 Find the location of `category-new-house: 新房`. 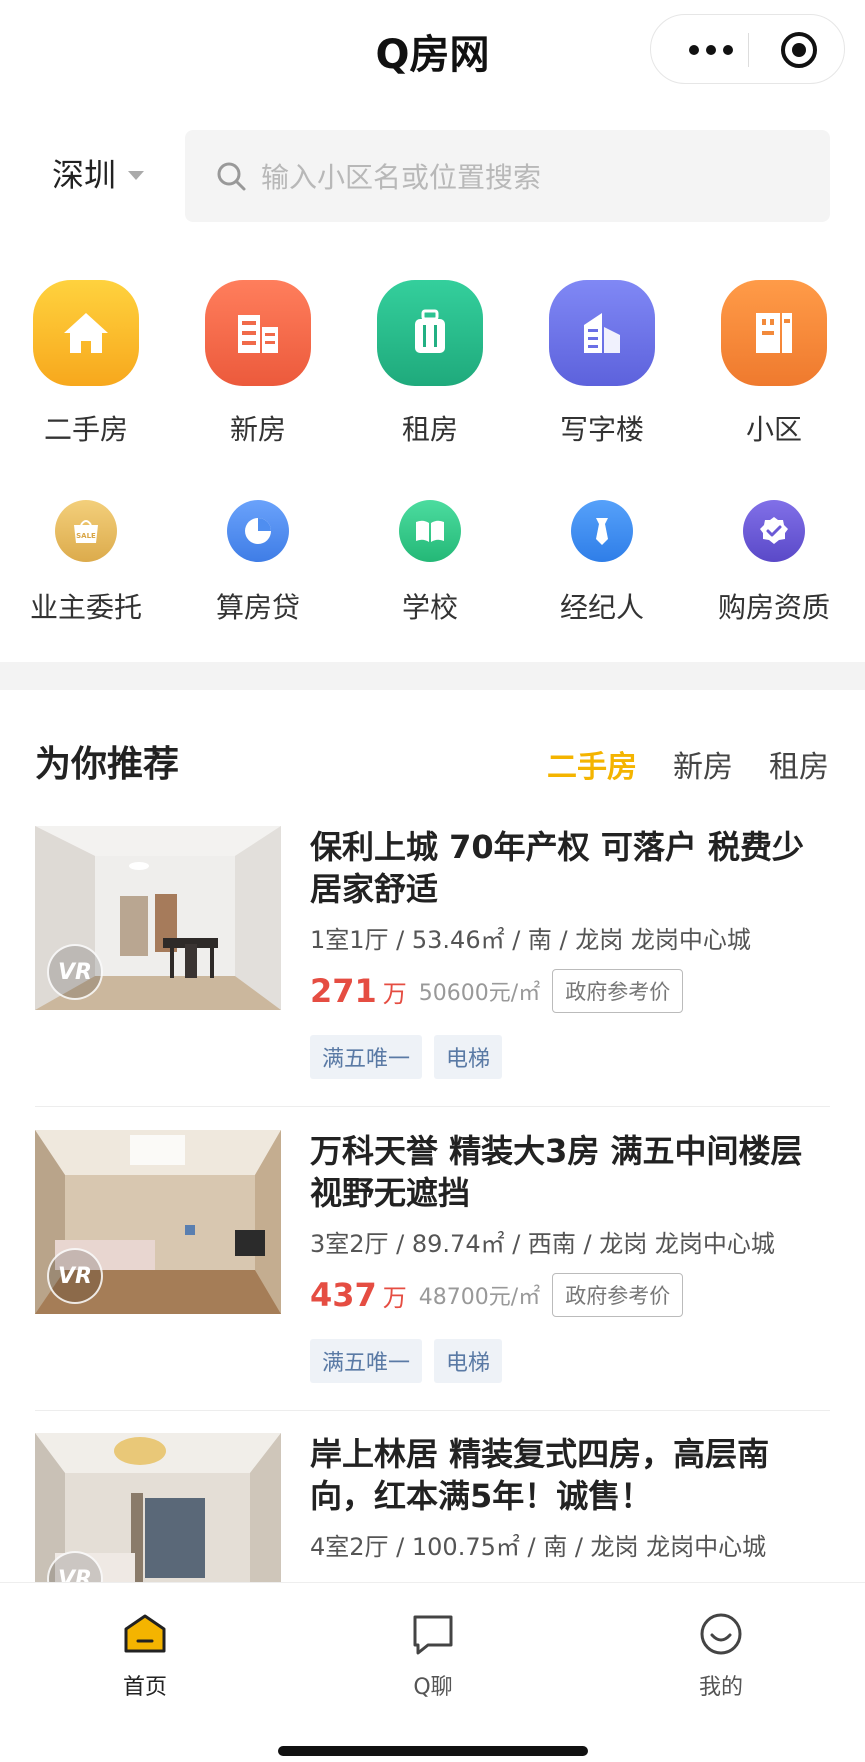

category-new-house: 新房 is located at coordinates (258, 364).